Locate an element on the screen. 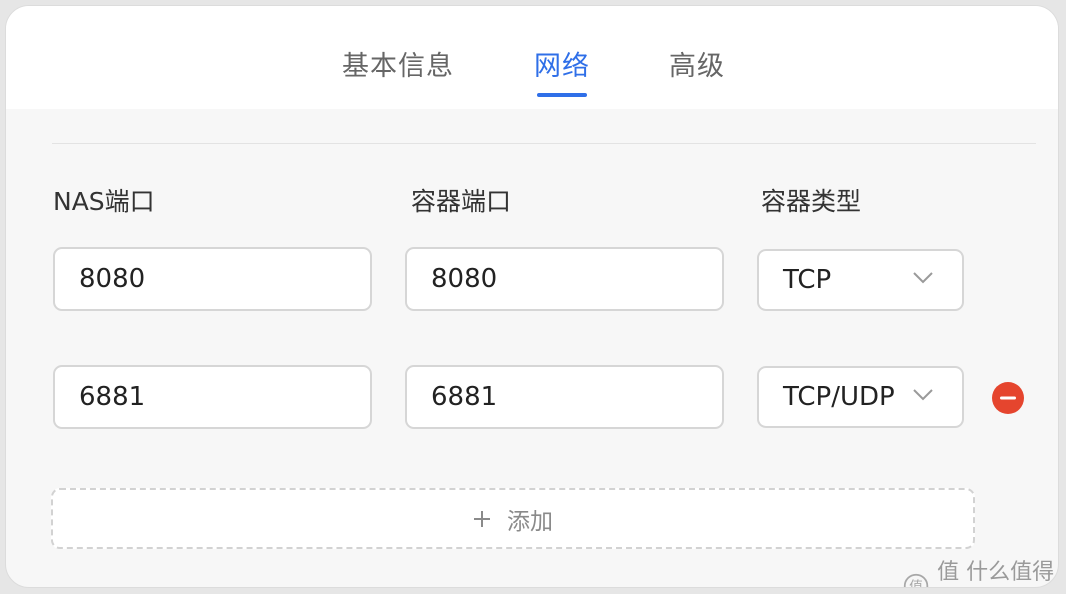 The image size is (1066, 594). container-port-input-1: 8080 is located at coordinates (564, 279).